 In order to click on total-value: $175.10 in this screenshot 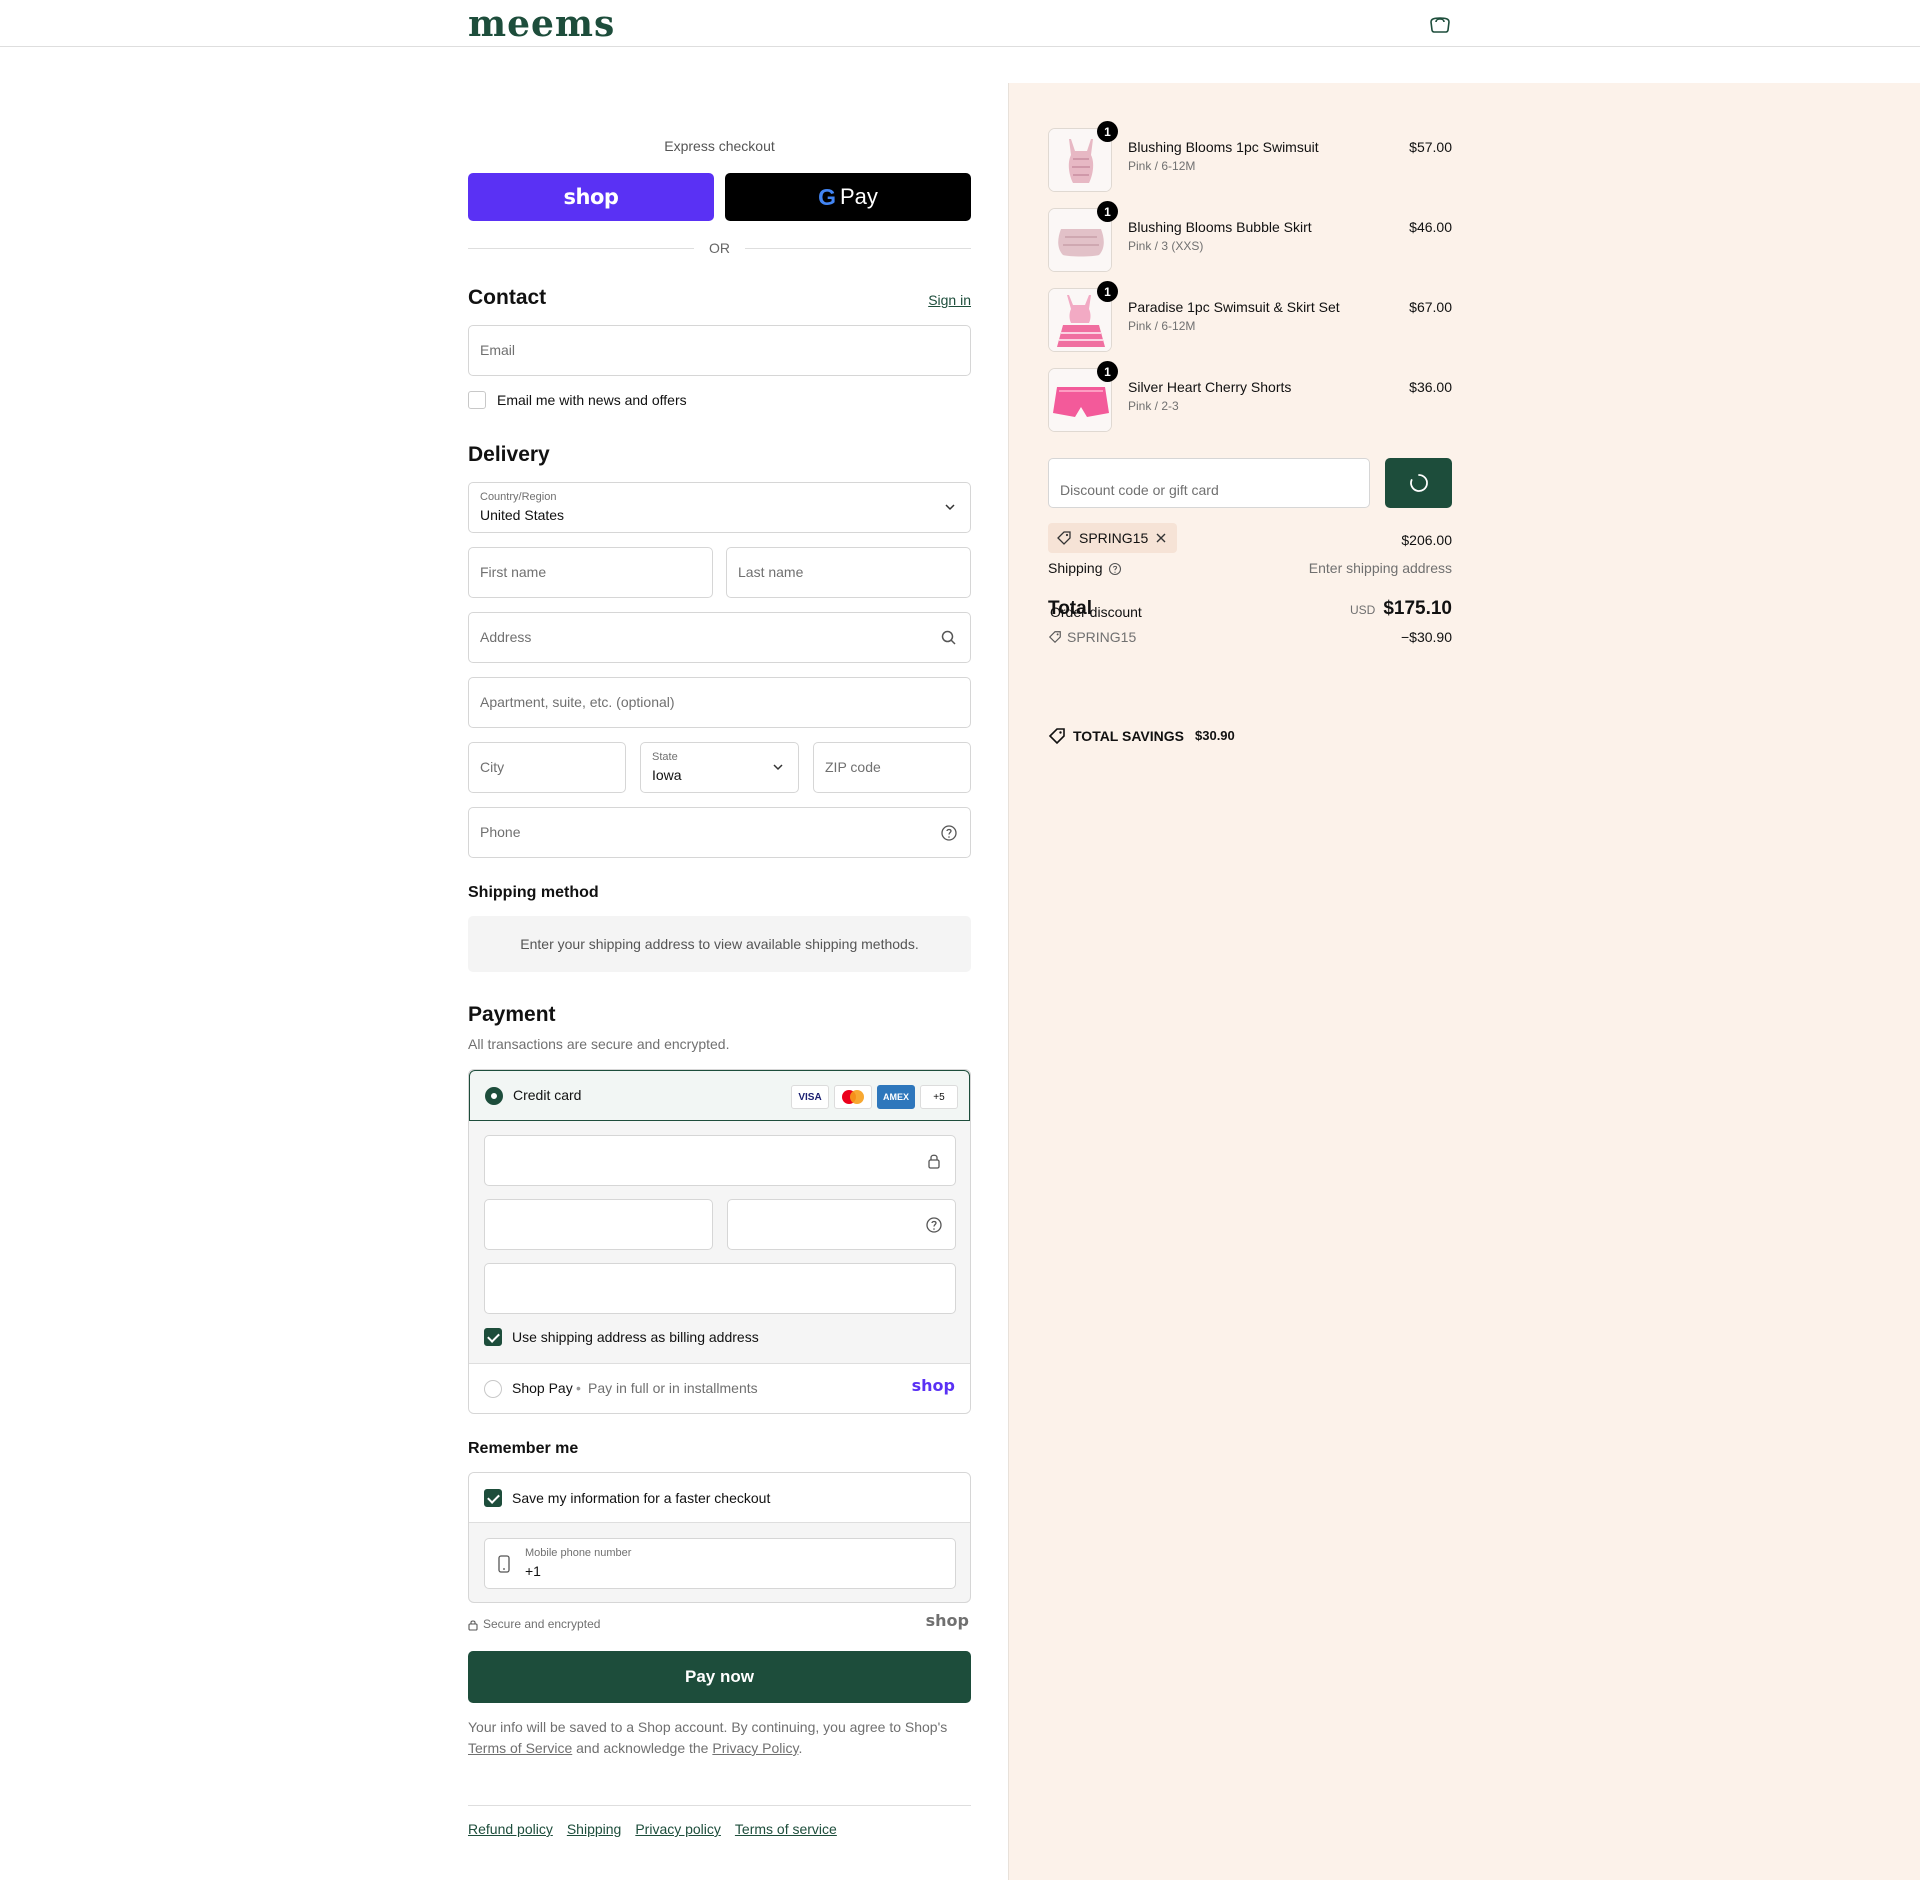, I will do `click(1417, 608)`.